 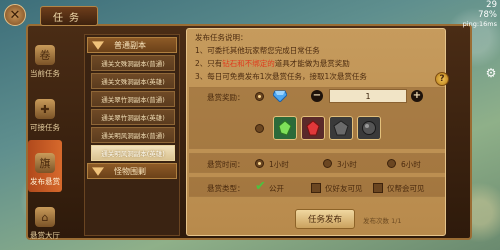 I want to click on plus-scroll-icon: ✚, so click(x=45, y=109).